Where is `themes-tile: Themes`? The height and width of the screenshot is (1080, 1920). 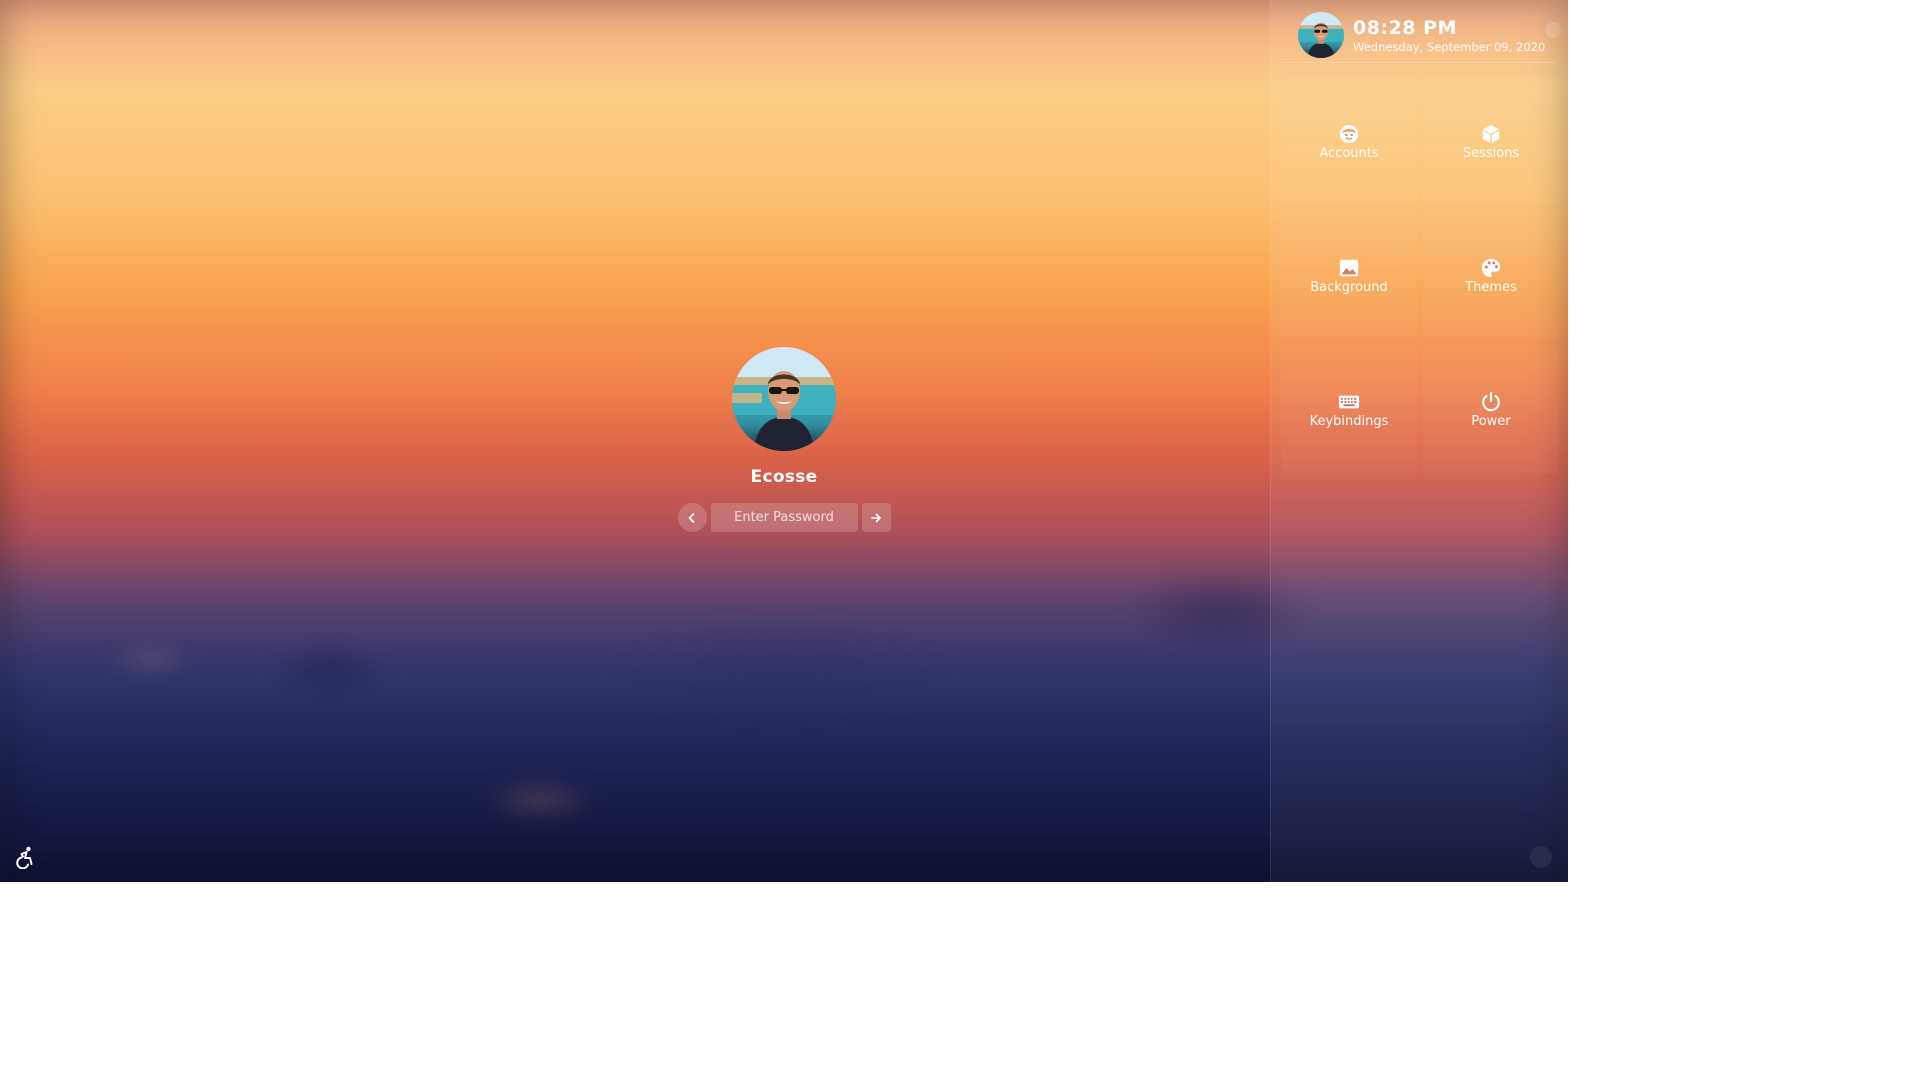 themes-tile: Themes is located at coordinates (1491, 276).